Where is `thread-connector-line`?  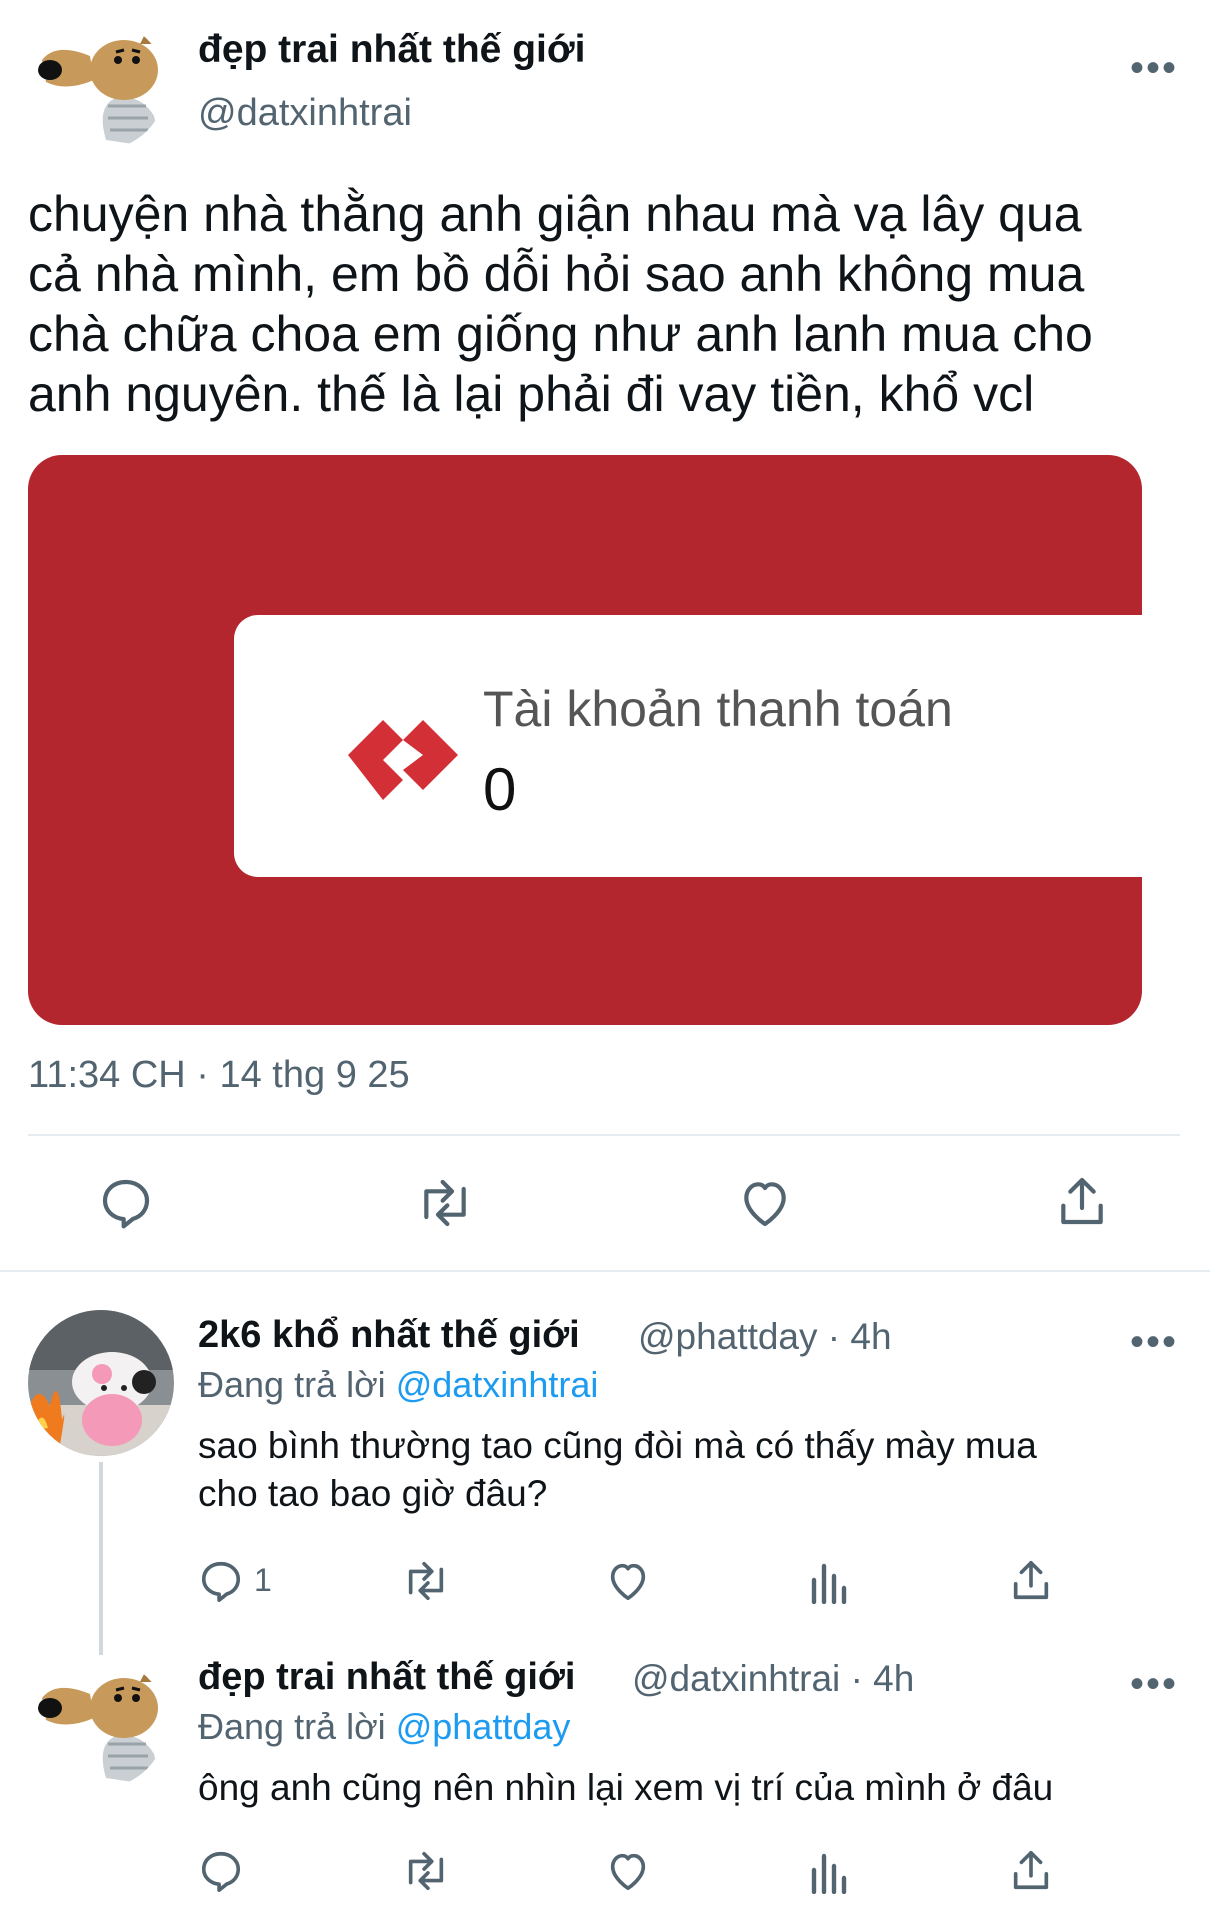 thread-connector-line is located at coordinates (101, 1558).